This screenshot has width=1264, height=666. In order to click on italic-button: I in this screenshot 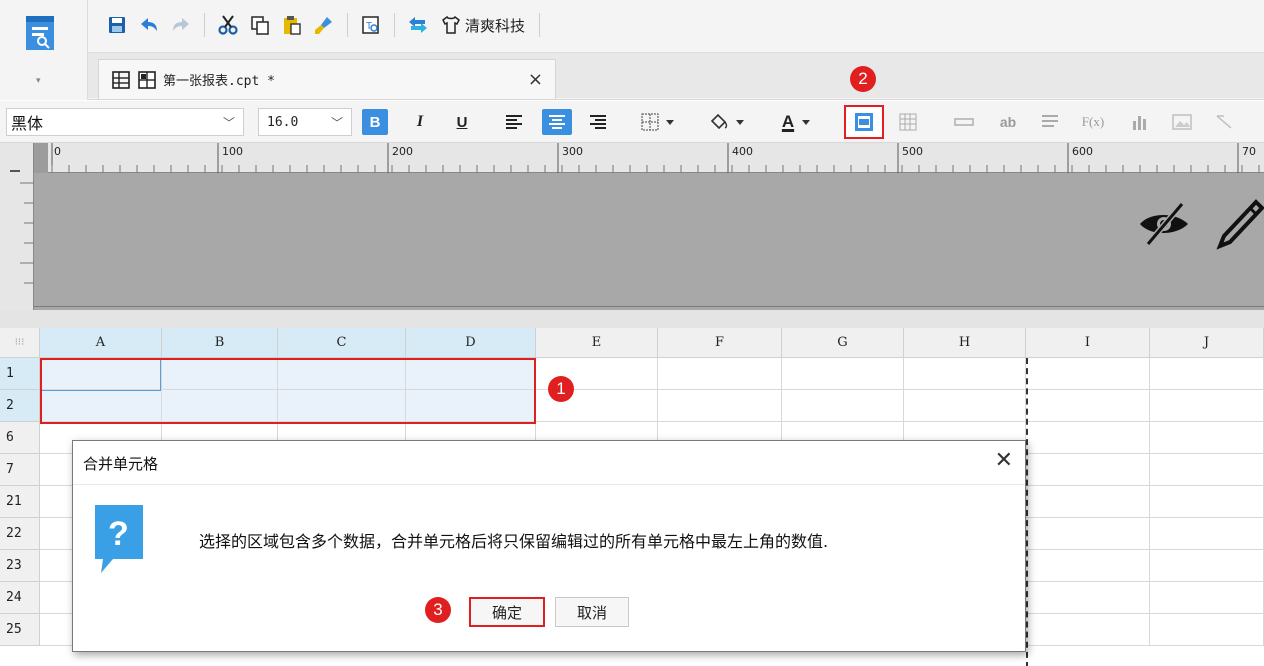, I will do `click(420, 122)`.